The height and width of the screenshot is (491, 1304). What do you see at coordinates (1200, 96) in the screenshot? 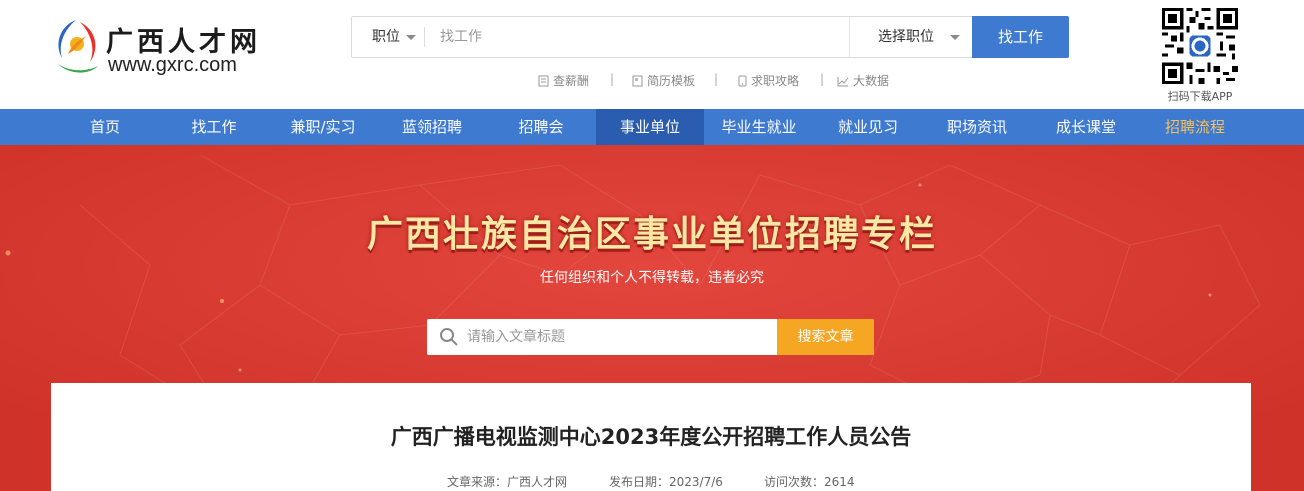
I see `qr-code-label: 扫码下载APP` at bounding box center [1200, 96].